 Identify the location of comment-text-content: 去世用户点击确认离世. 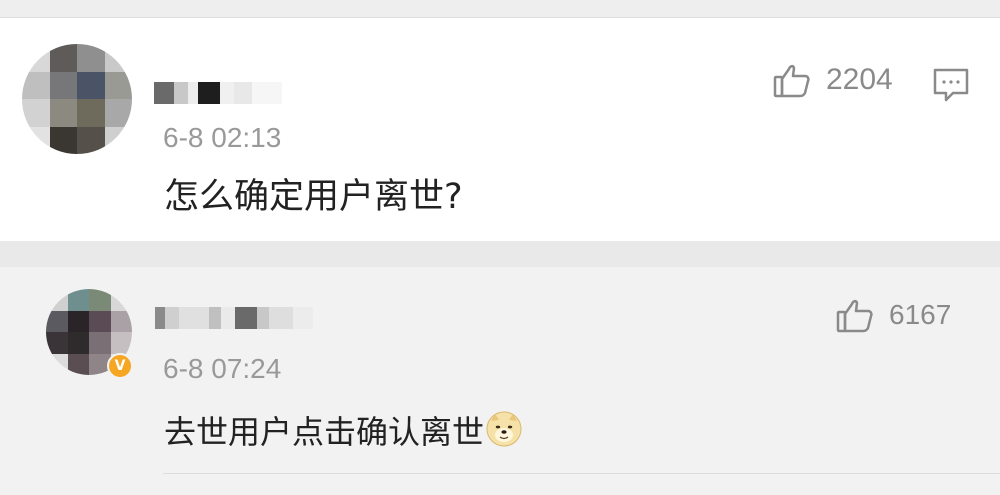
(324, 432).